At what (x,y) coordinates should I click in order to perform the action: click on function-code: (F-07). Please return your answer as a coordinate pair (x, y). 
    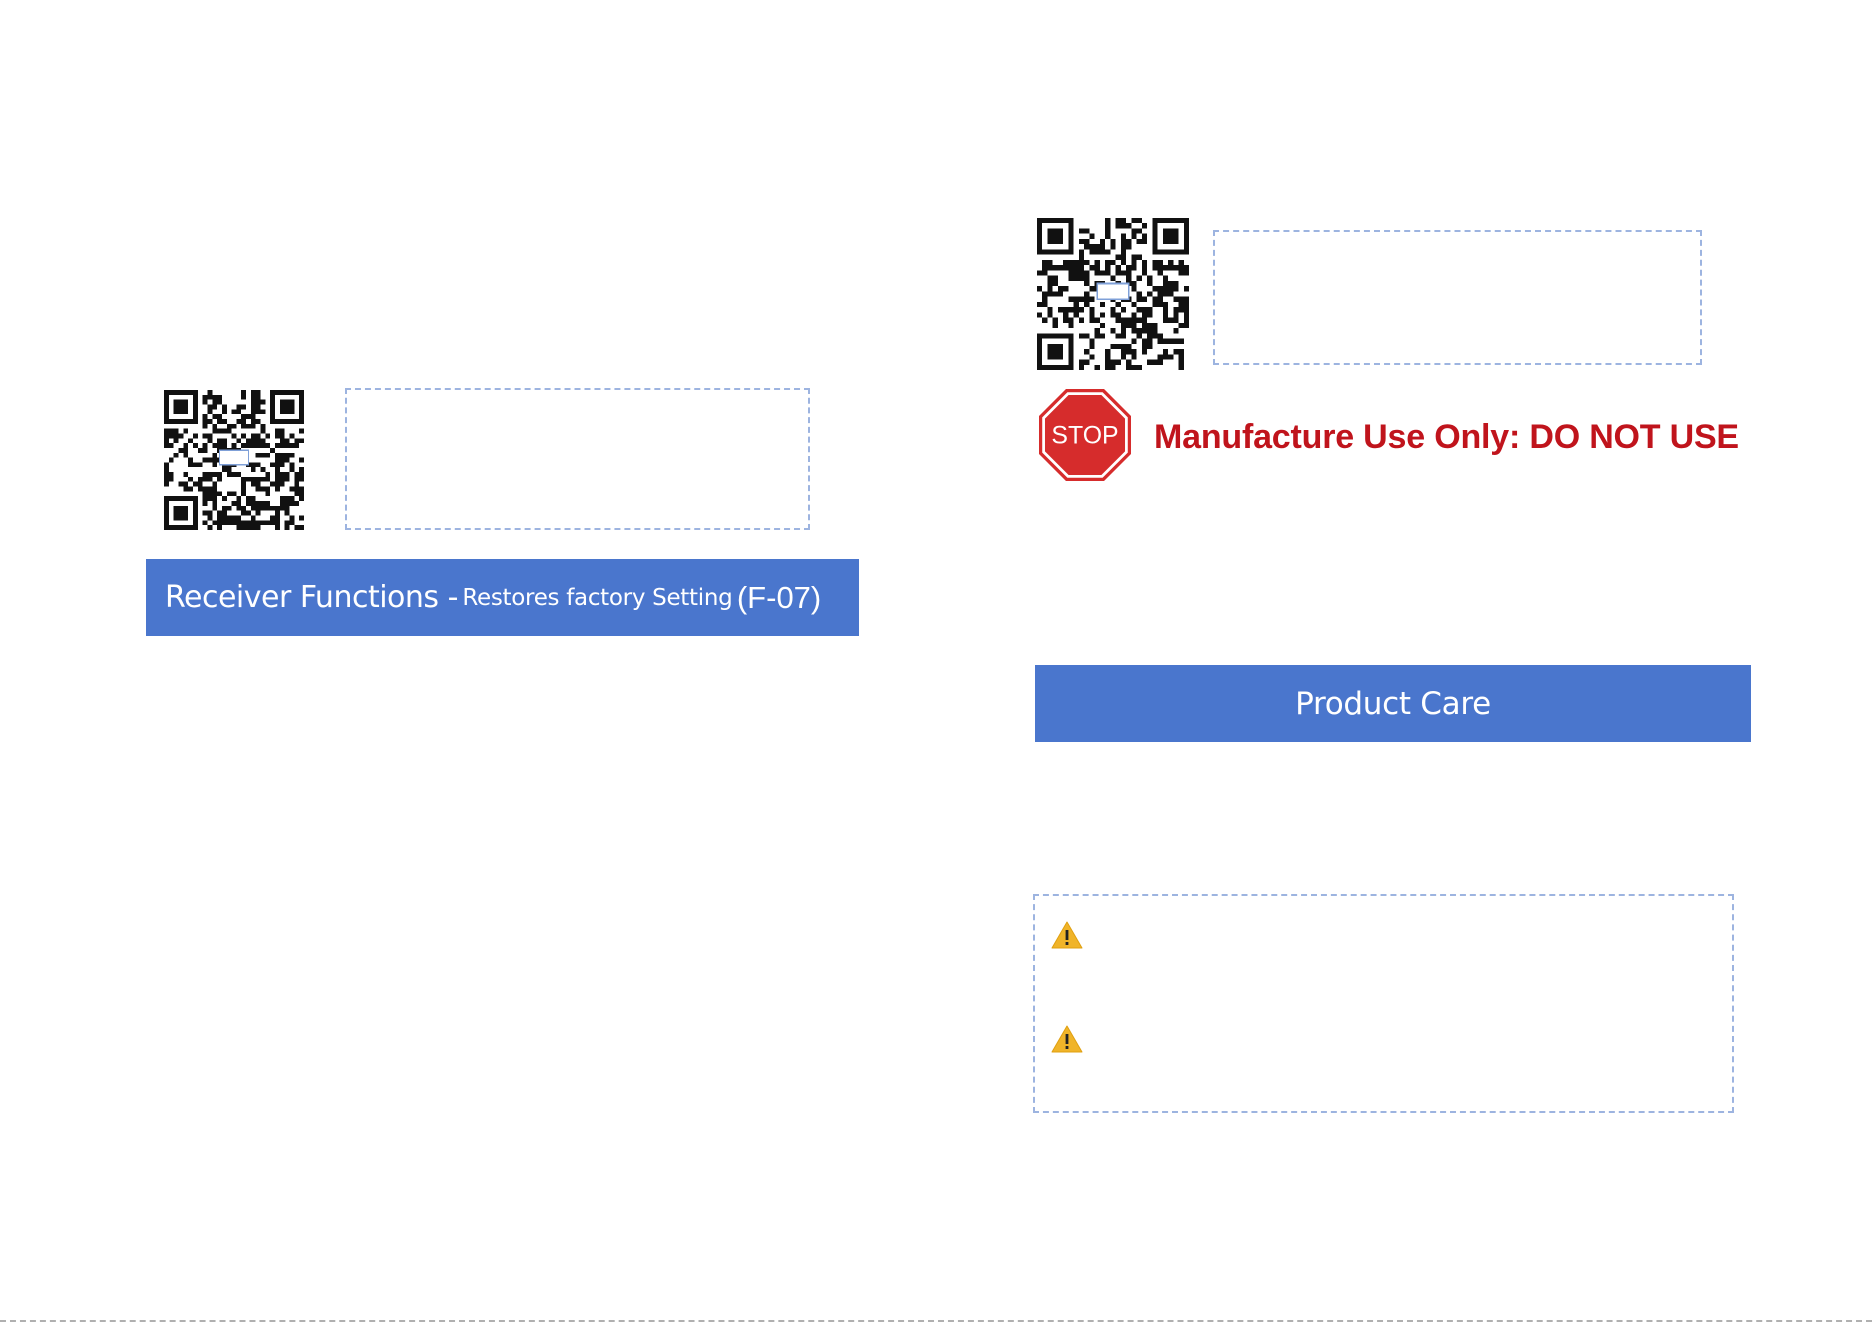
    Looking at the image, I should click on (779, 597).